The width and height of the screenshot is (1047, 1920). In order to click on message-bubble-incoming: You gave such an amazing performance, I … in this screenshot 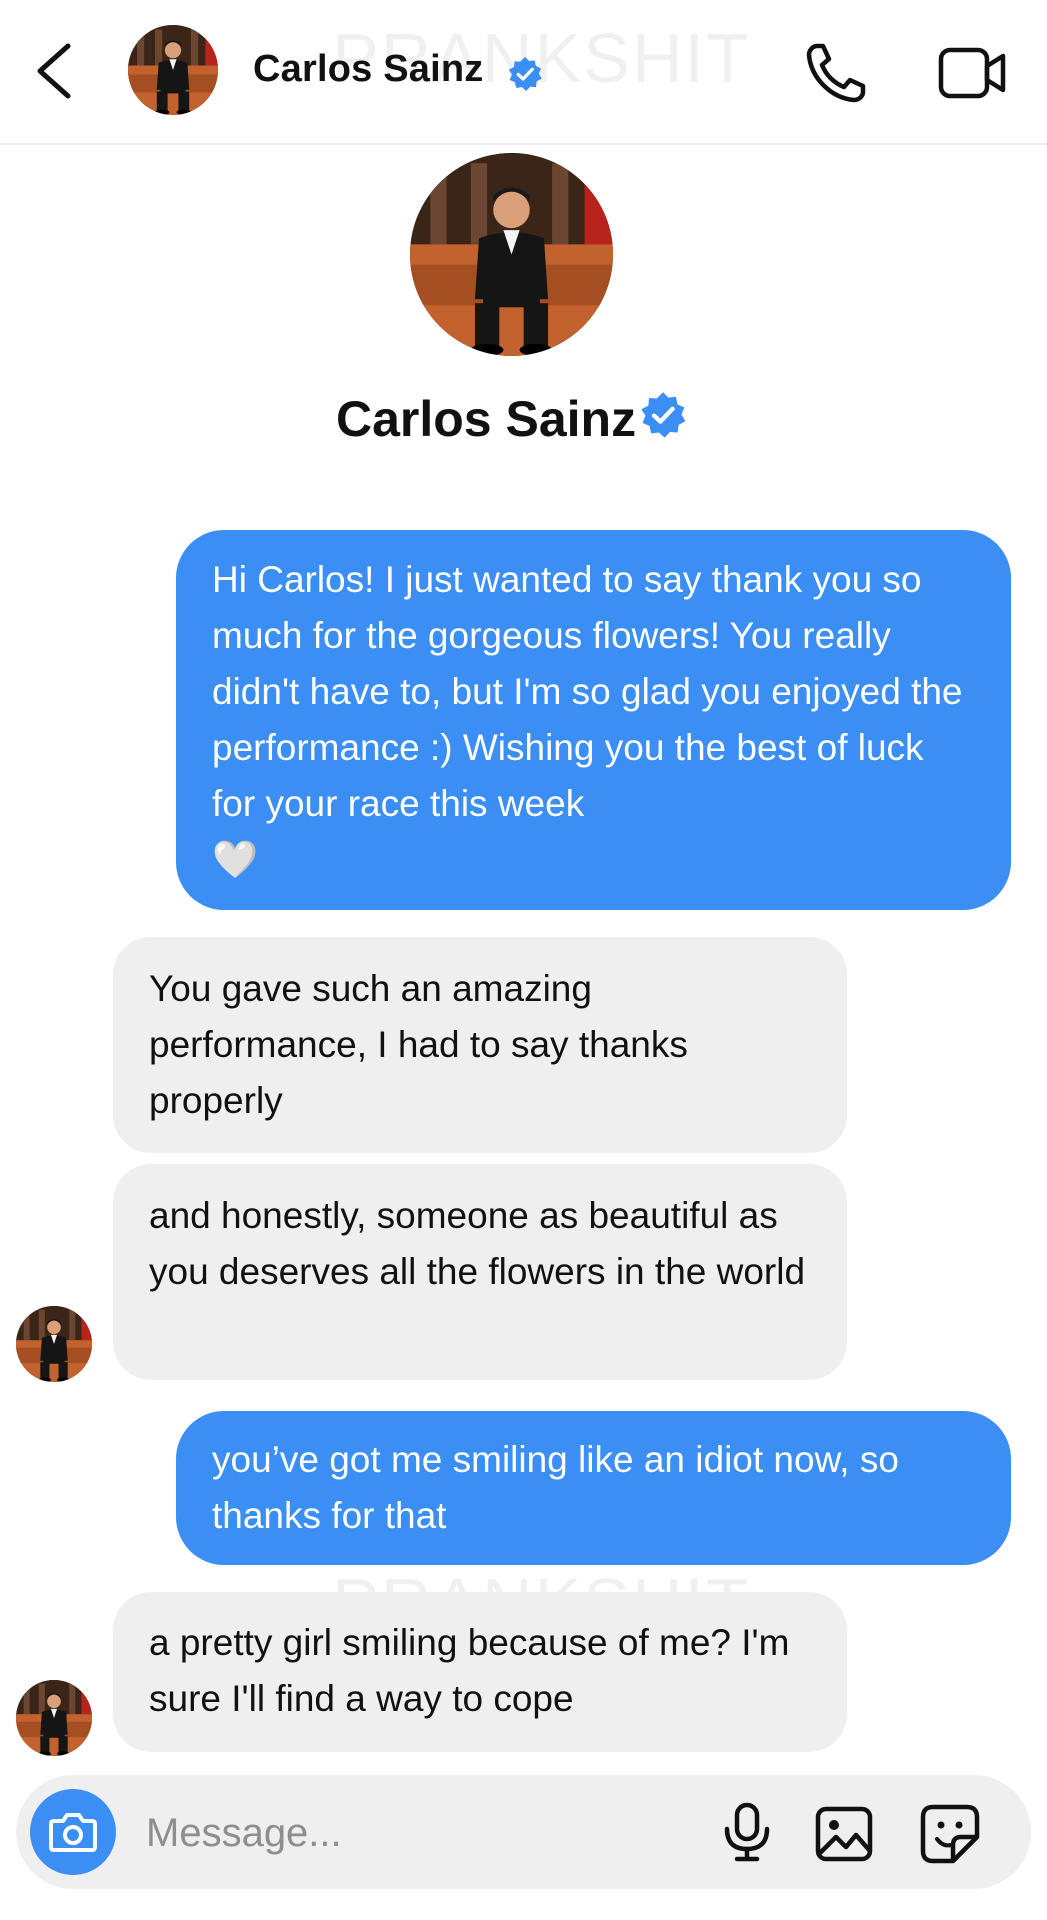, I will do `click(480, 1045)`.